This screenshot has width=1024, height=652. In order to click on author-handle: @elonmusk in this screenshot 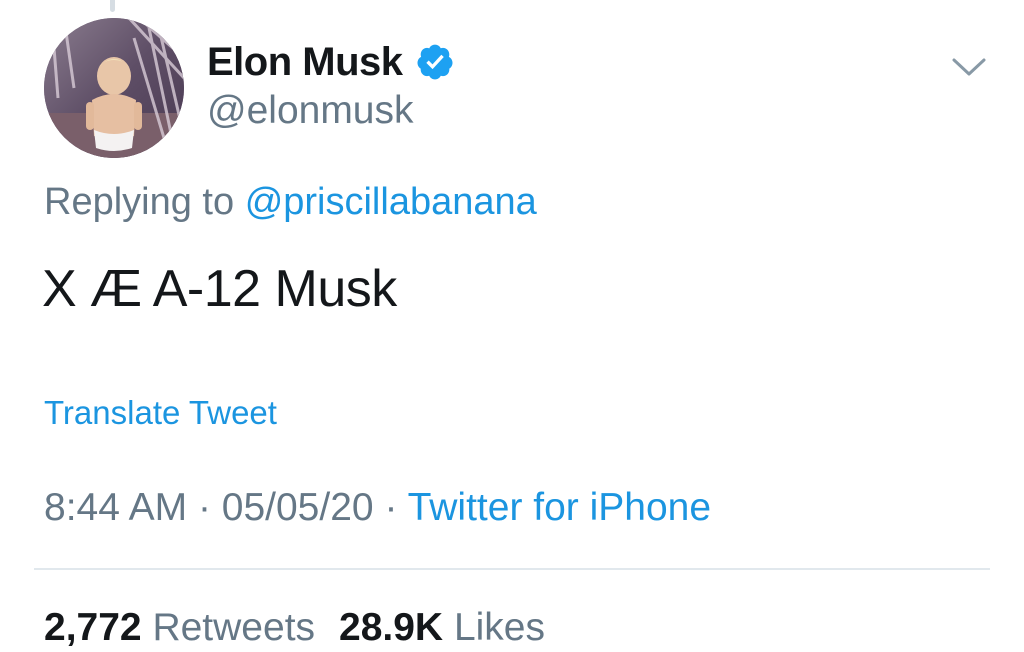, I will do `click(310, 111)`.